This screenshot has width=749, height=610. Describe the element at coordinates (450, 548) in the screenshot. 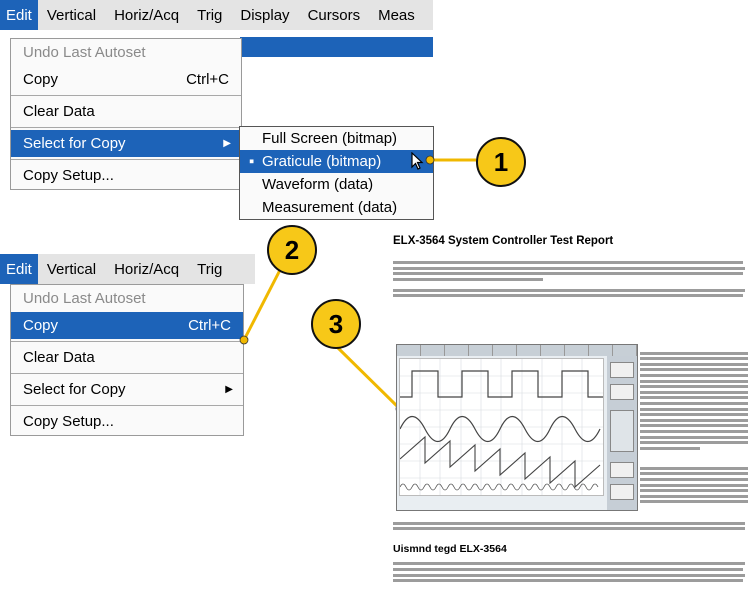

I see `report-subheading: Uismnd tegd ELX-3564` at that location.